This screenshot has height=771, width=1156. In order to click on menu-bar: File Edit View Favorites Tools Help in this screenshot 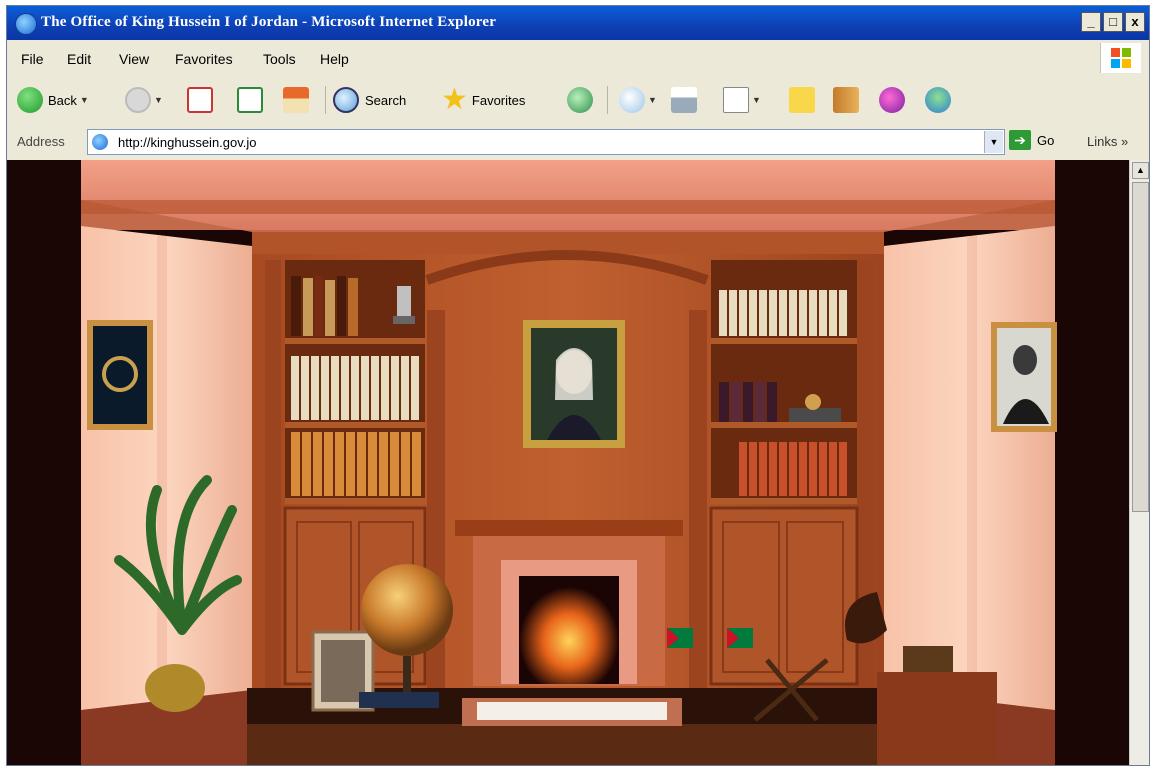, I will do `click(578, 58)`.